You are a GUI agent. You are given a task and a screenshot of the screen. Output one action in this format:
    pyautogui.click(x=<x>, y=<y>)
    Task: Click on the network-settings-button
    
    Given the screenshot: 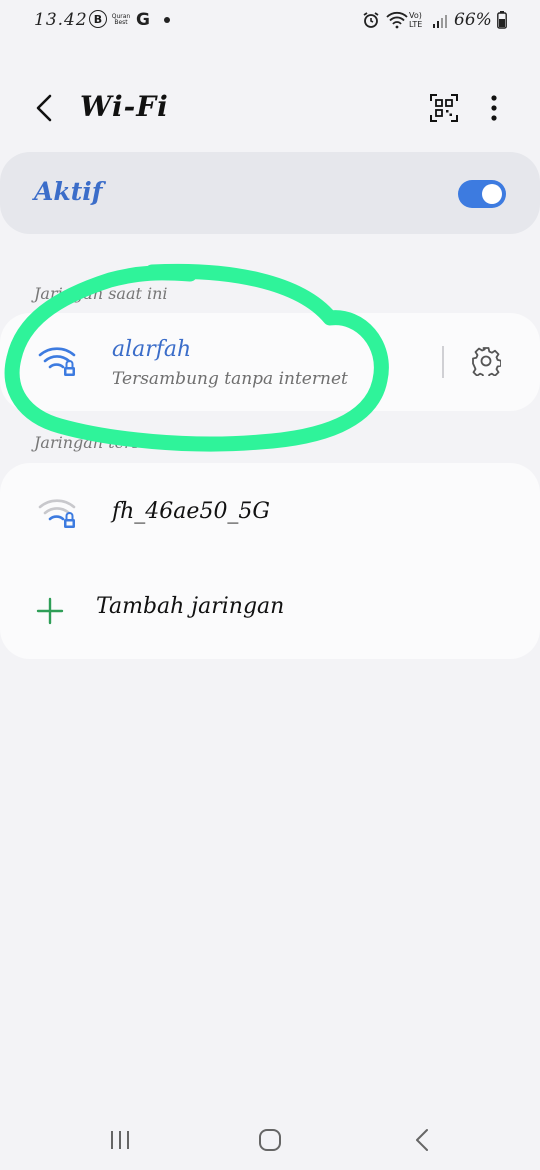 What is the action you would take?
    pyautogui.click(x=486, y=361)
    